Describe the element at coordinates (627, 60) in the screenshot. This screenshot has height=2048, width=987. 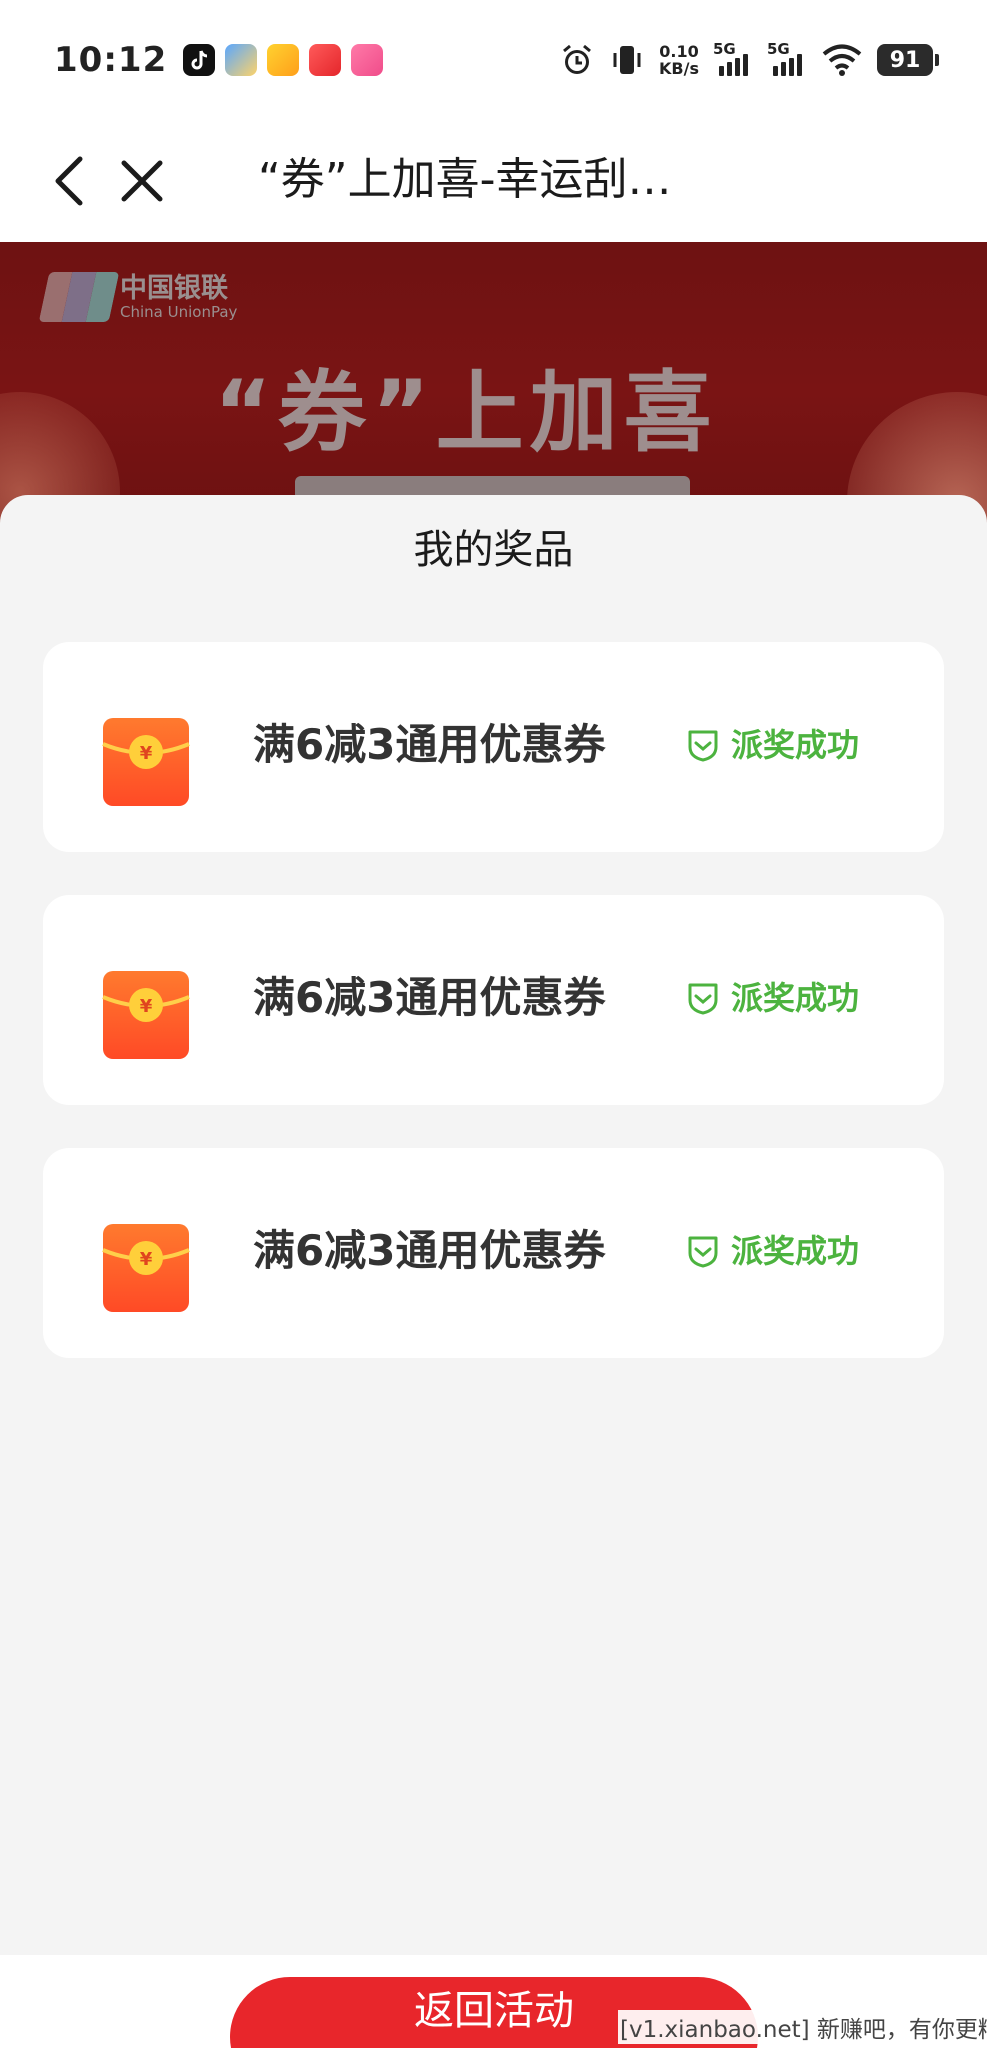
I see `vibrate-icon` at that location.